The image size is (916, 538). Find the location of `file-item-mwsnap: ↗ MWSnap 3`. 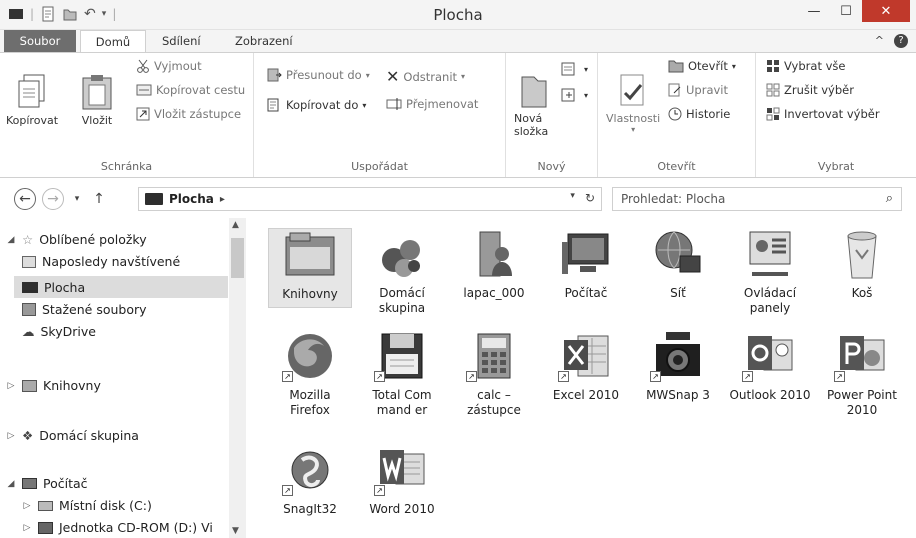

file-item-mwsnap: ↗ MWSnap 3 is located at coordinates (678, 366).